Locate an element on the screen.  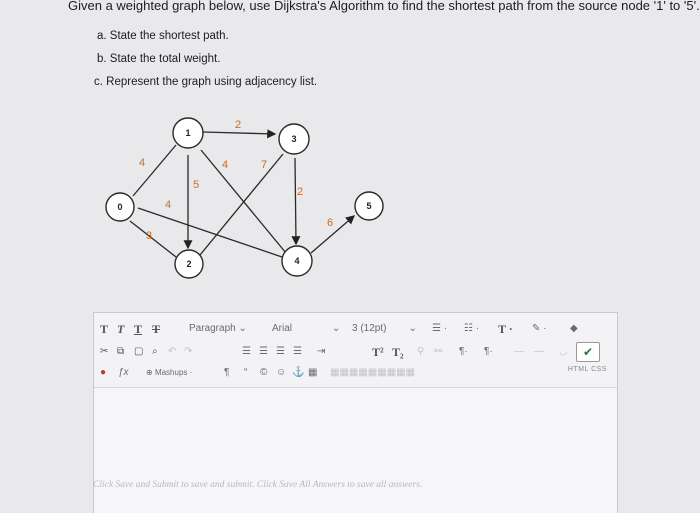
indent-icon: ⇥ is located at coordinates (321, 352).